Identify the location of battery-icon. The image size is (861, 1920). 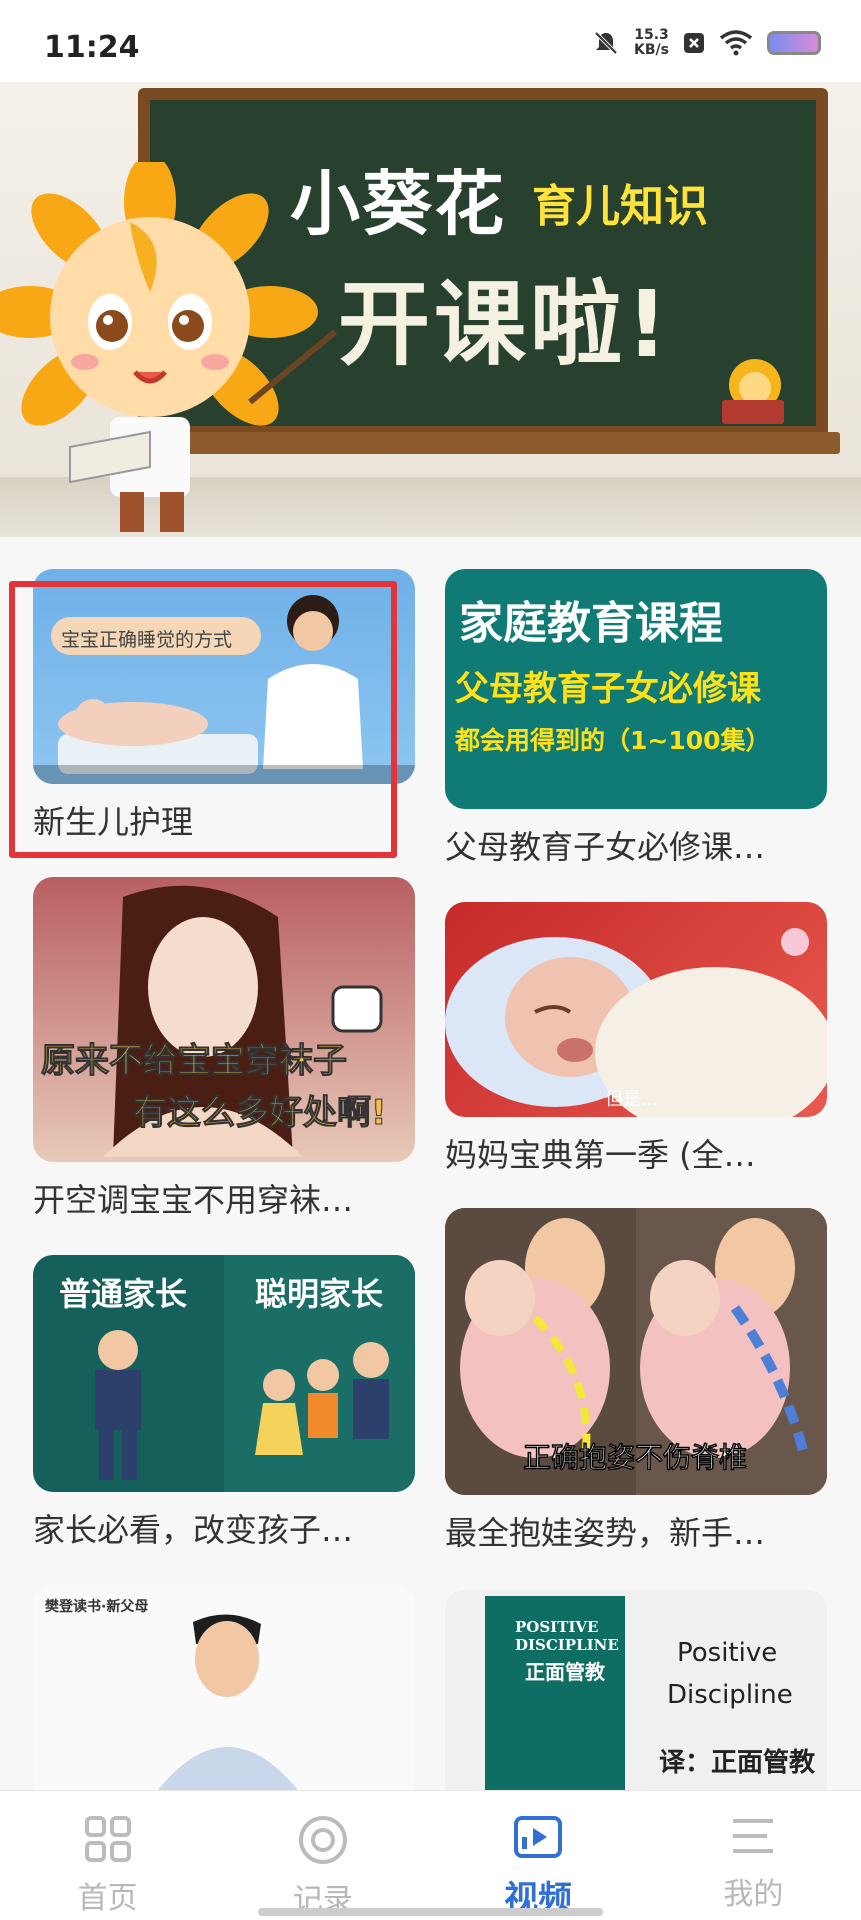
(794, 43).